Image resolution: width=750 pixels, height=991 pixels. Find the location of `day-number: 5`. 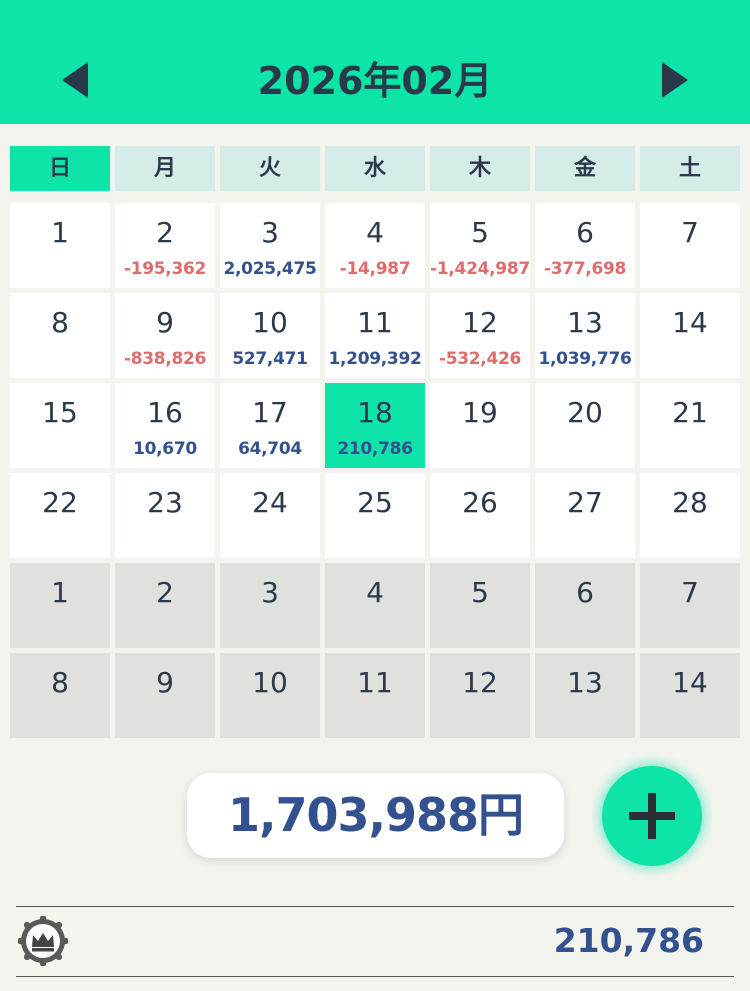

day-number: 5 is located at coordinates (480, 592).